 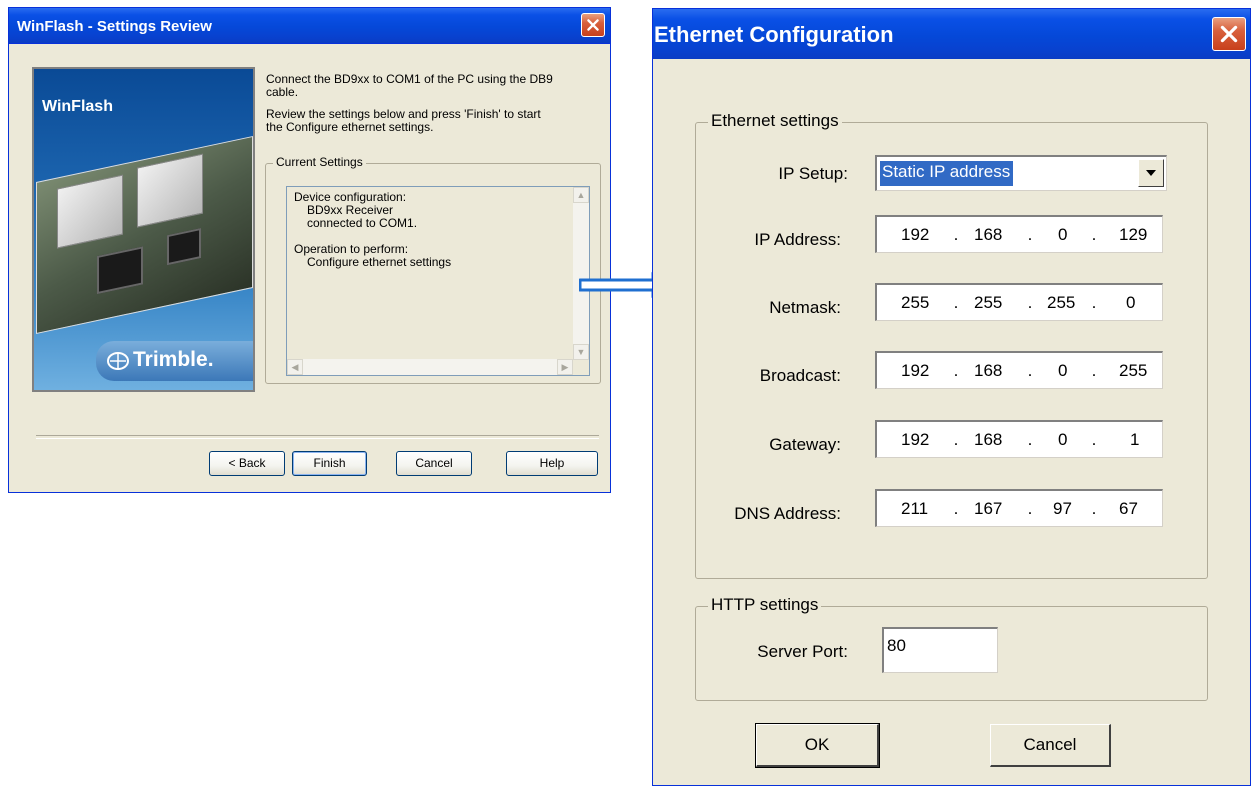 What do you see at coordinates (797, 239) in the screenshot?
I see `ip-address-label: IP Address:` at bounding box center [797, 239].